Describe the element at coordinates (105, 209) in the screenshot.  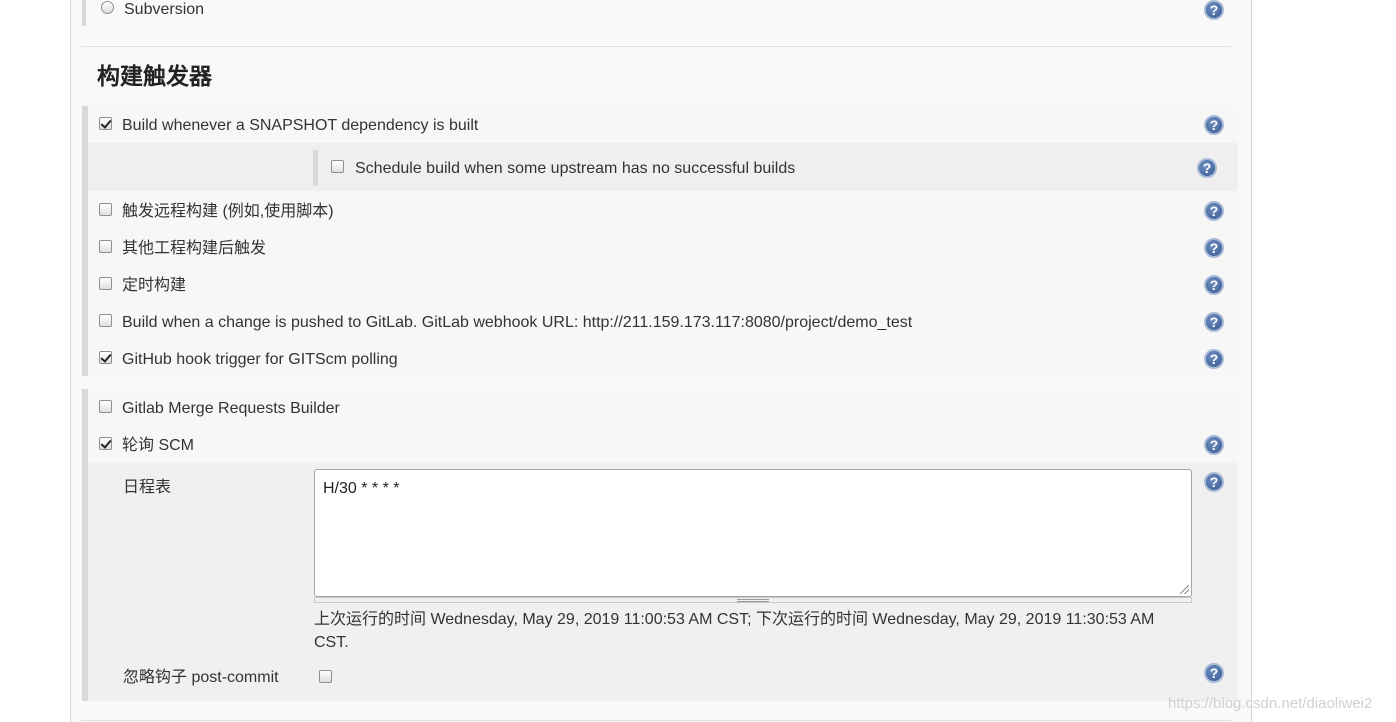
I see `remote-trigger-checkbox` at that location.